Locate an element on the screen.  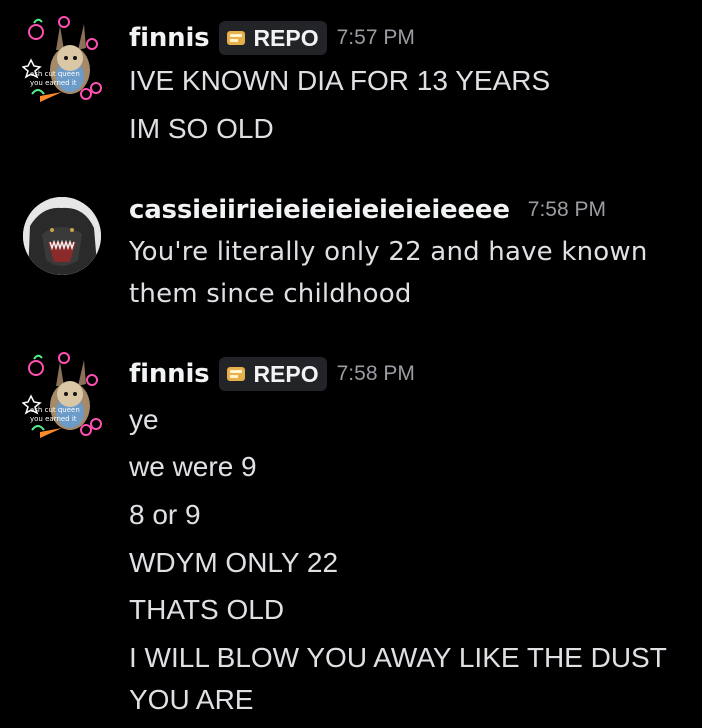
message-header: cassieiirieieieieieieieieeee 7:58 PM is located at coordinates (367, 210).